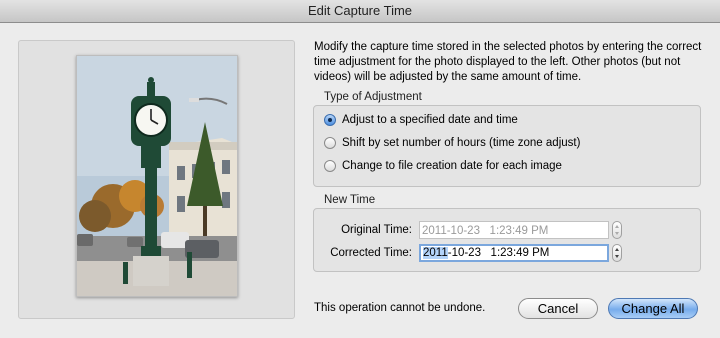  Describe the element at coordinates (653, 308) in the screenshot. I see `change-all-button: Change All` at that location.